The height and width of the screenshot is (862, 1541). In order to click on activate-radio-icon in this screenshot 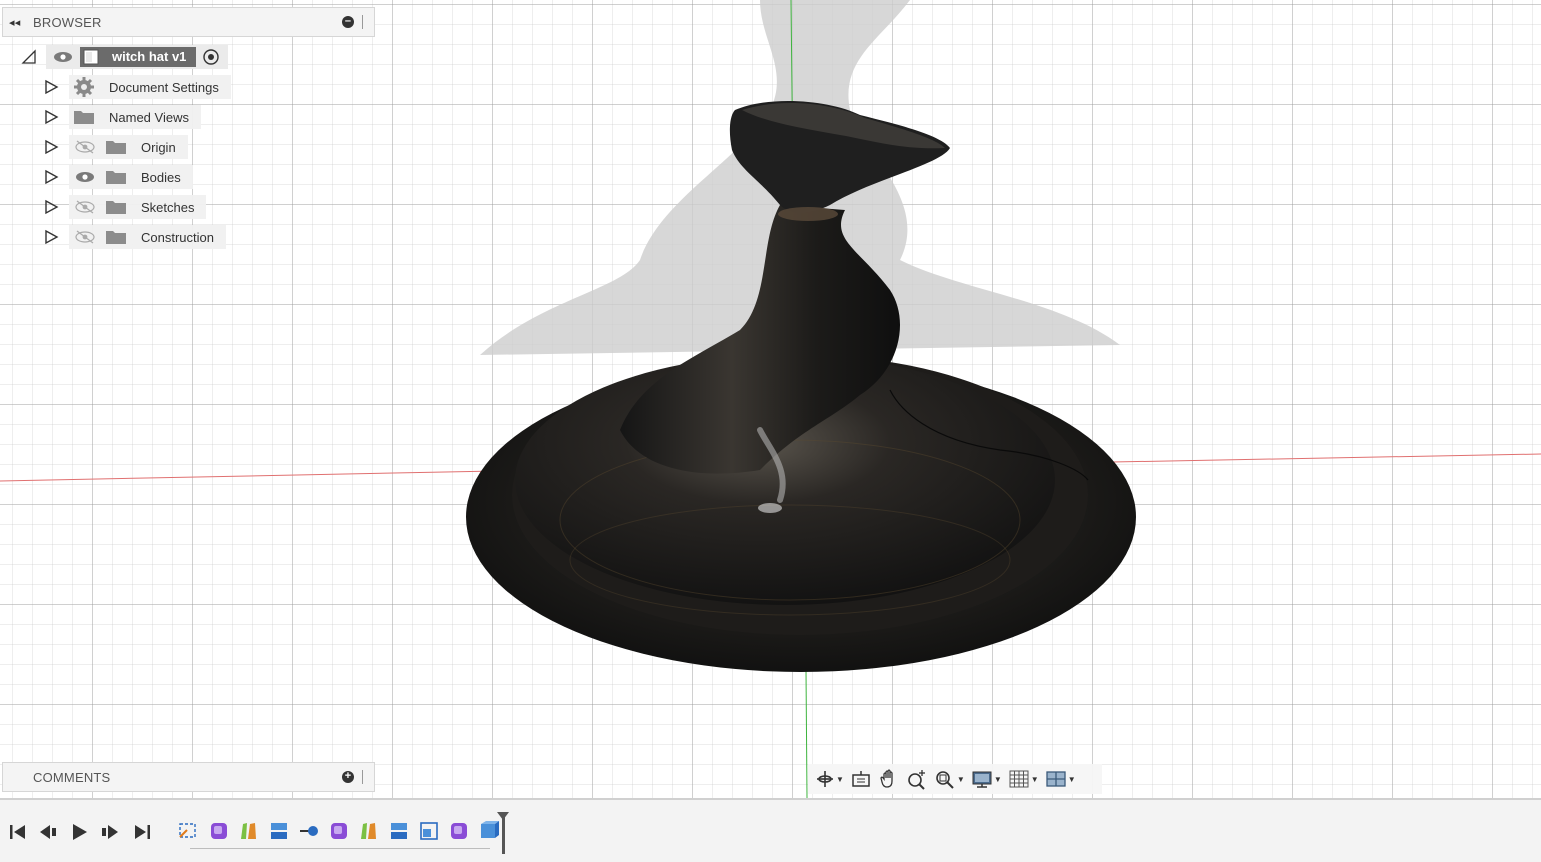, I will do `click(211, 57)`.